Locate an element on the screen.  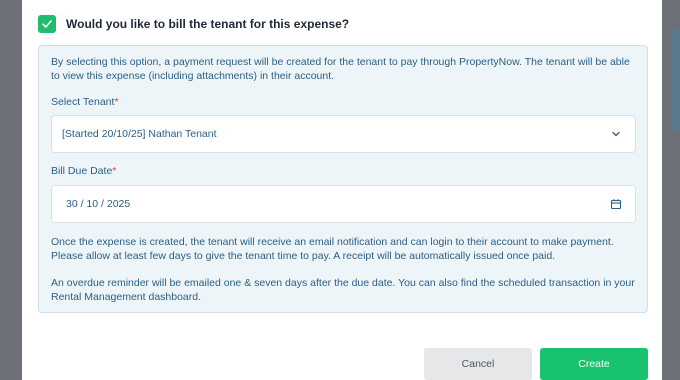
select-tenant-dropdown: [Started 20/10/25] Nathan Tenant is located at coordinates (343, 134).